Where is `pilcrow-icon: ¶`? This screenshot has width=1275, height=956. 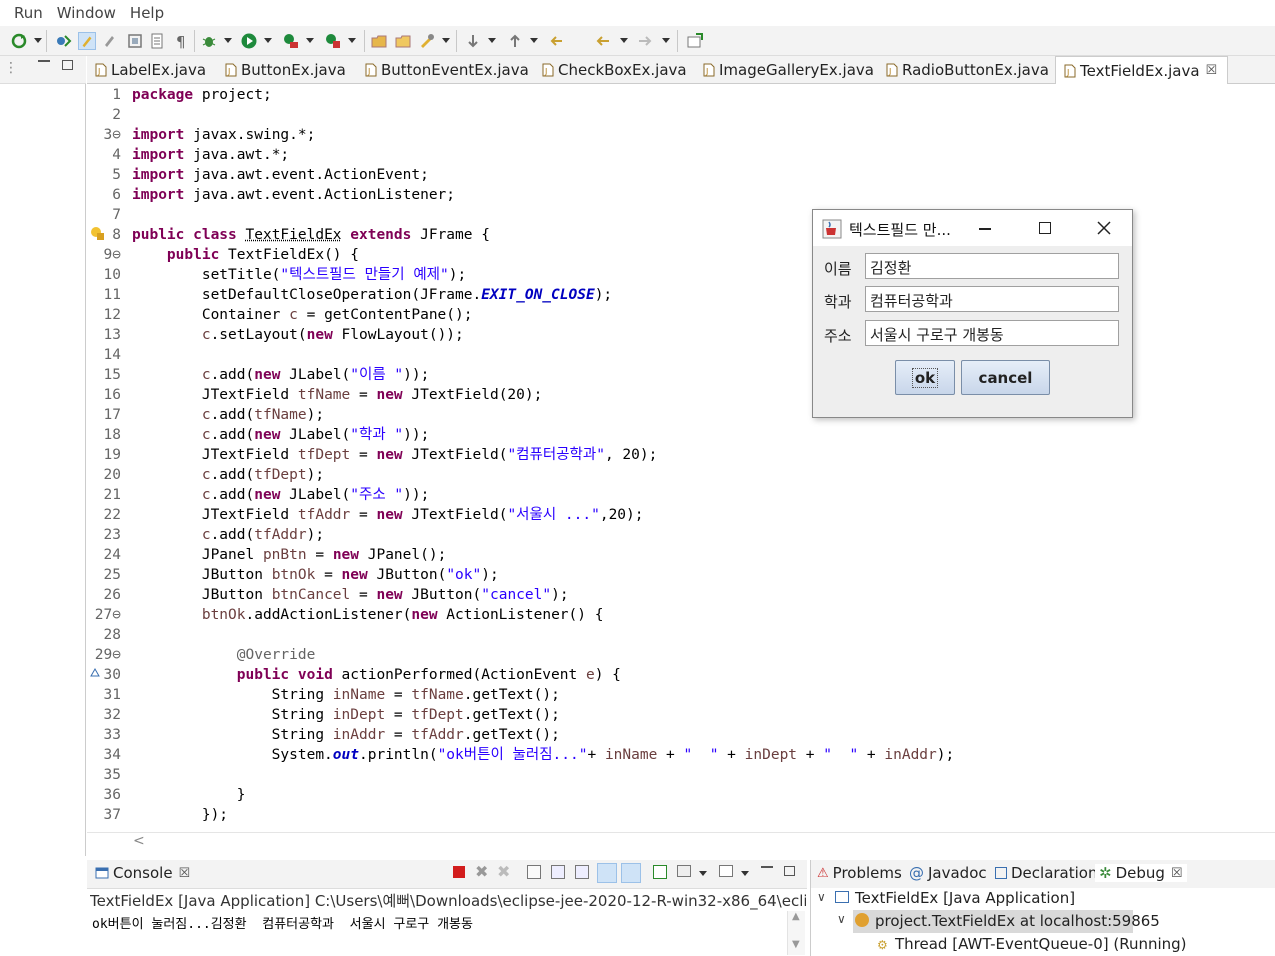
pilcrow-icon: ¶ is located at coordinates (181, 41).